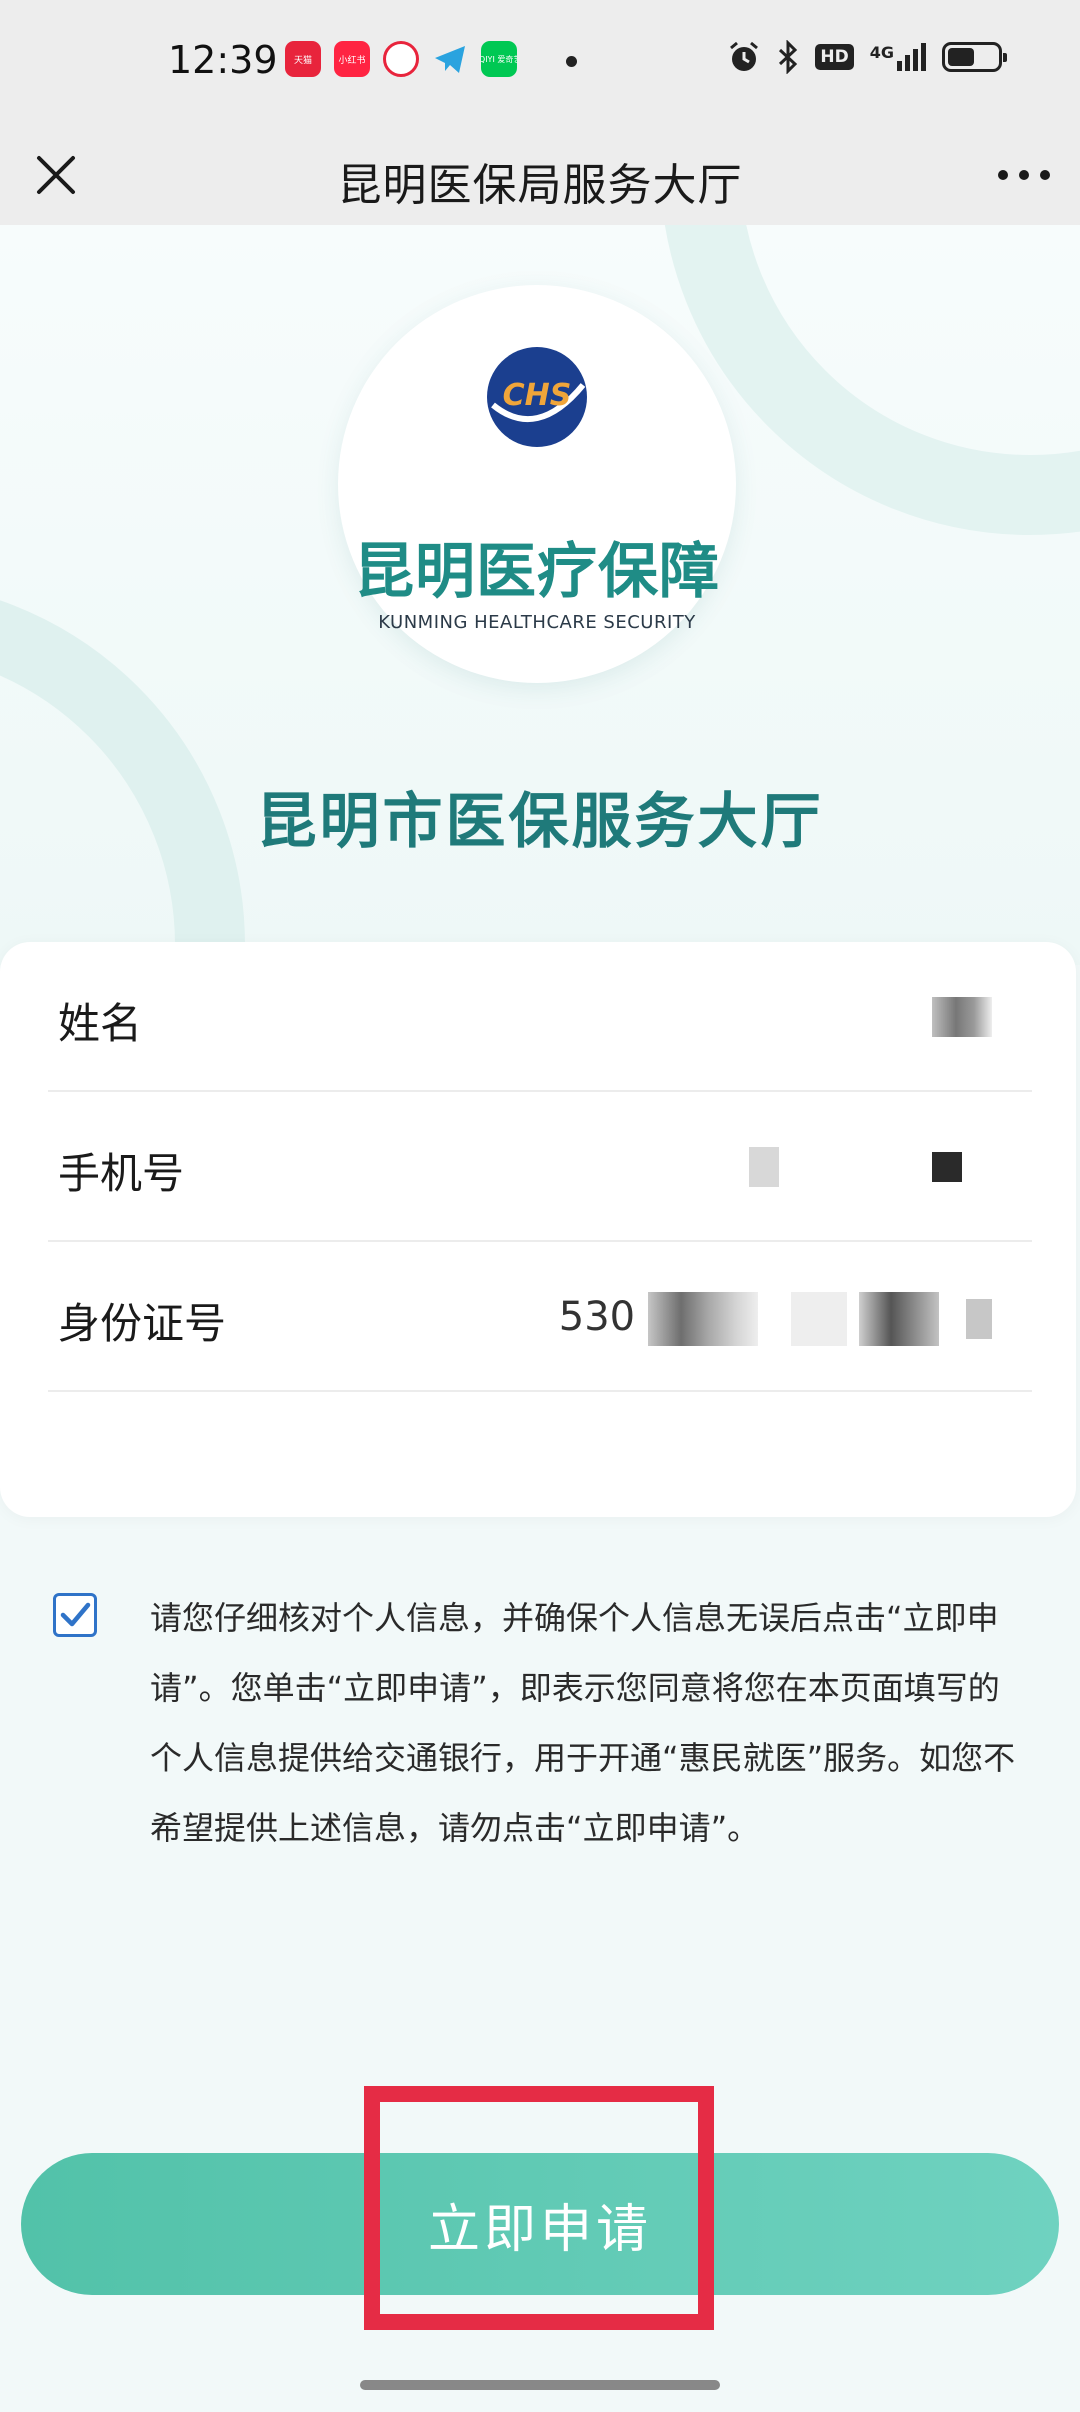 This screenshot has height=2412, width=1080. Describe the element at coordinates (571, 61) in the screenshot. I see `more-notifications-dot` at that location.